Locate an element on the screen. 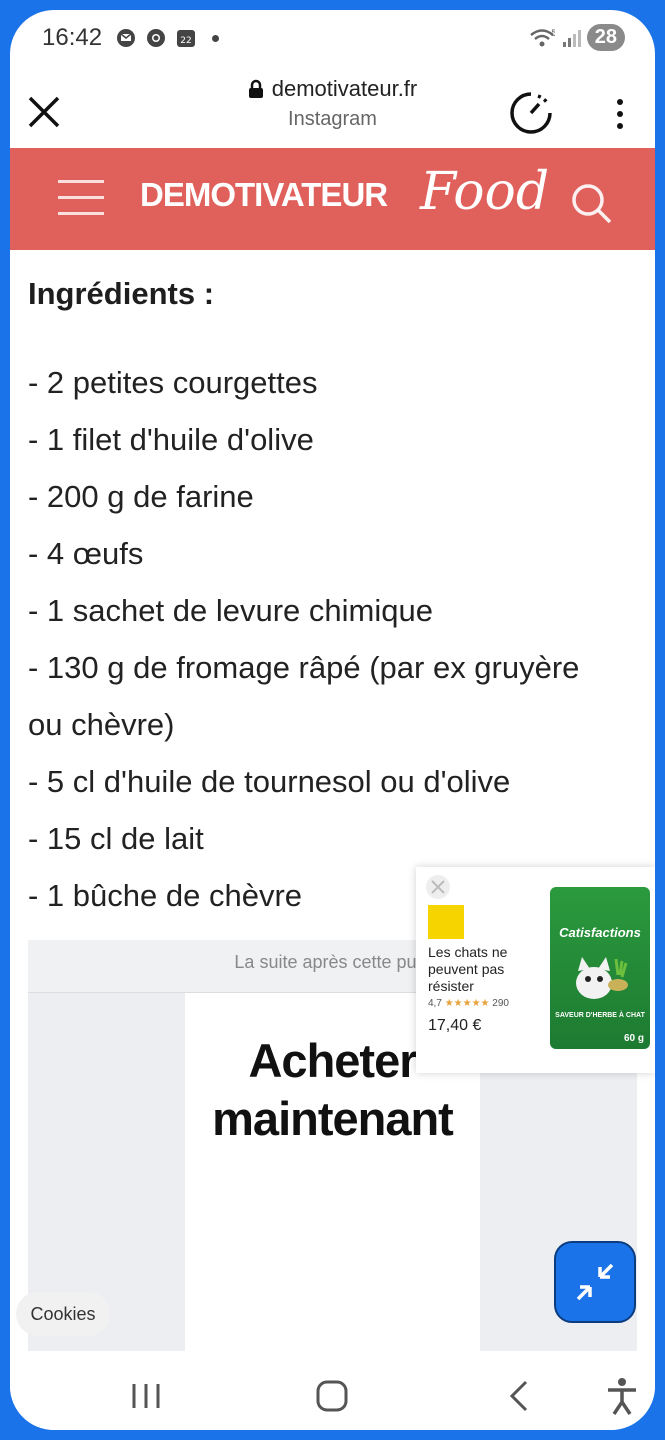  search-icon is located at coordinates (592, 204).